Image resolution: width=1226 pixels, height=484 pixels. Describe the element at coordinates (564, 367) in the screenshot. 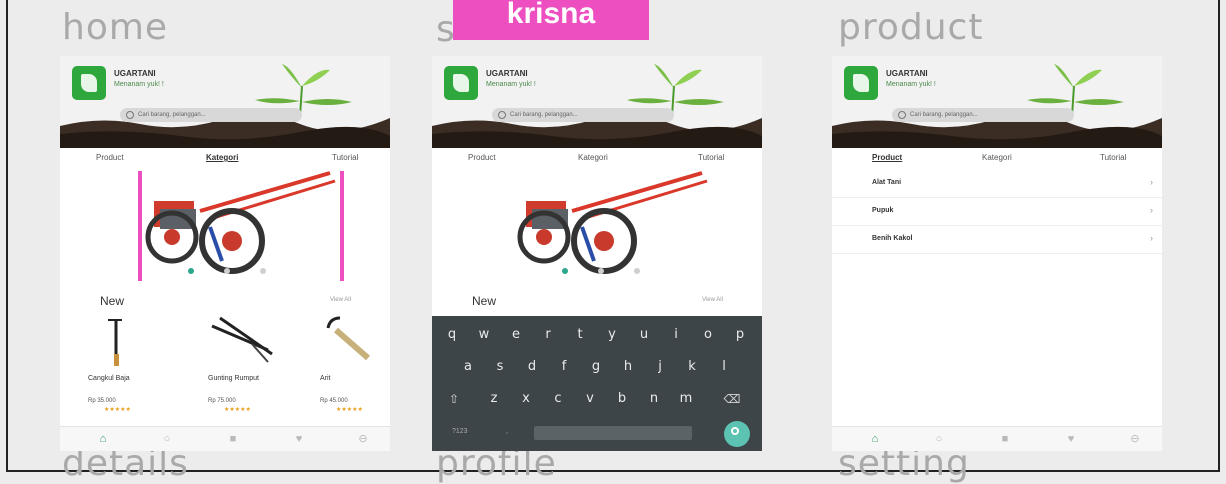

I see `key: f` at that location.